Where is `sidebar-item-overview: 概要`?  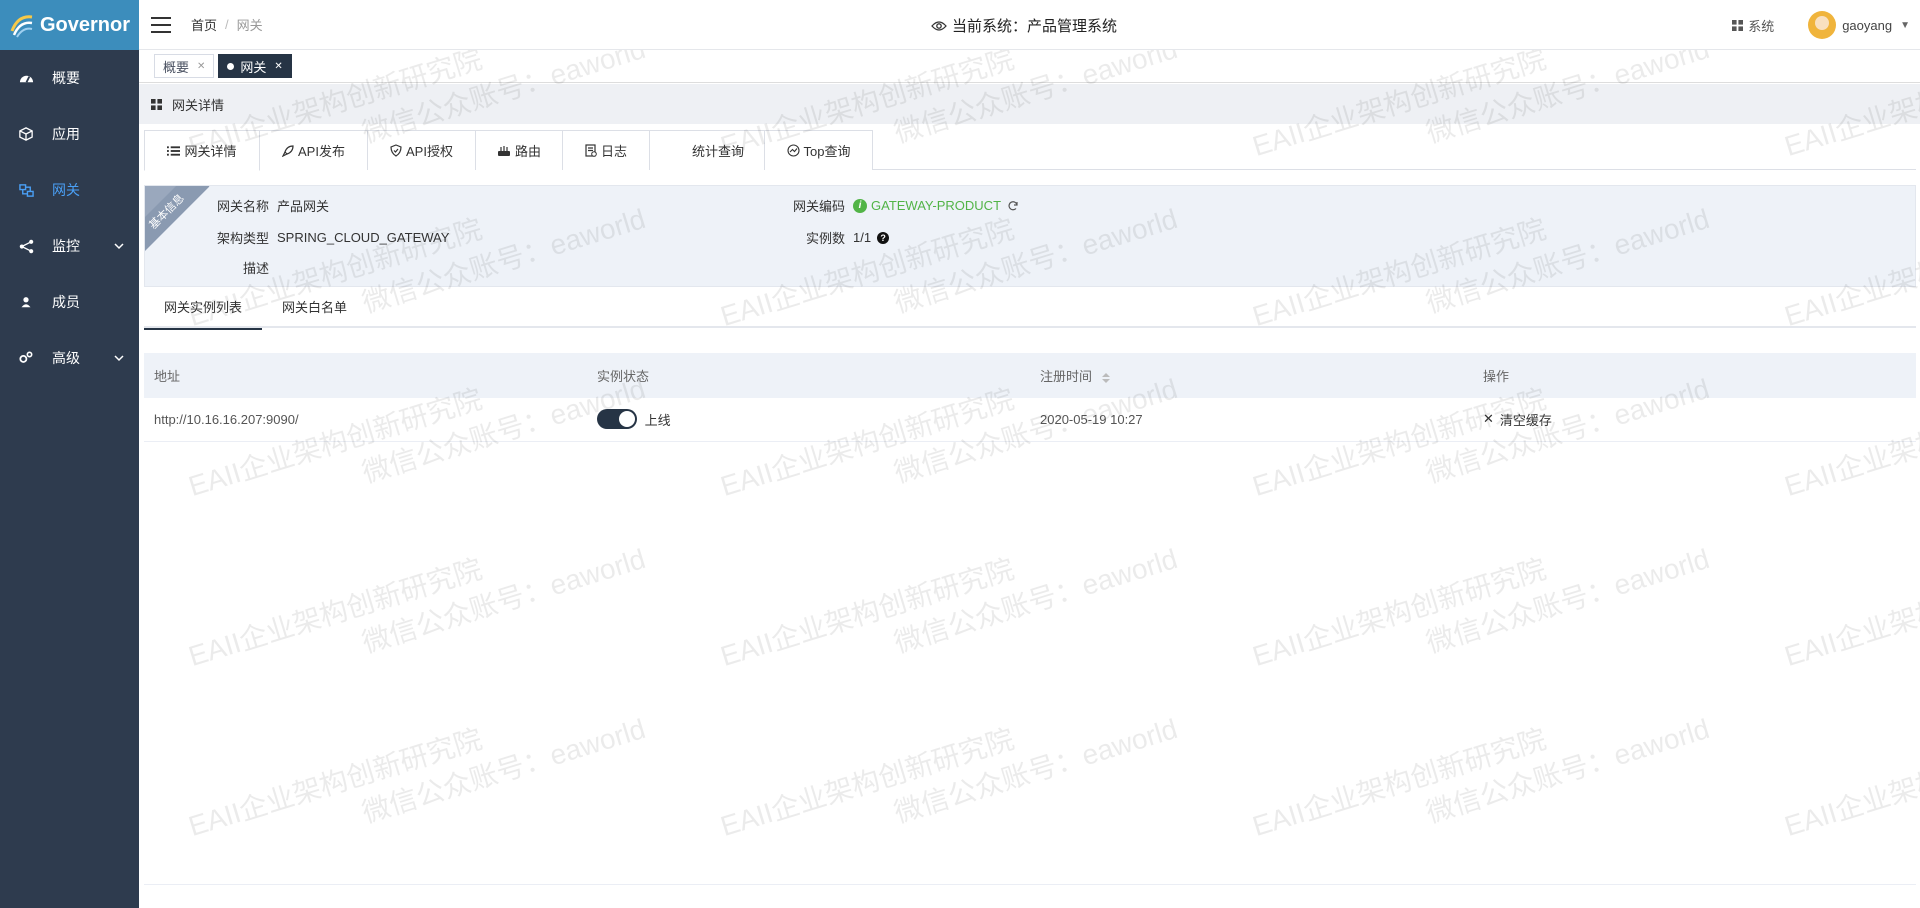 sidebar-item-overview: 概要 is located at coordinates (69, 78).